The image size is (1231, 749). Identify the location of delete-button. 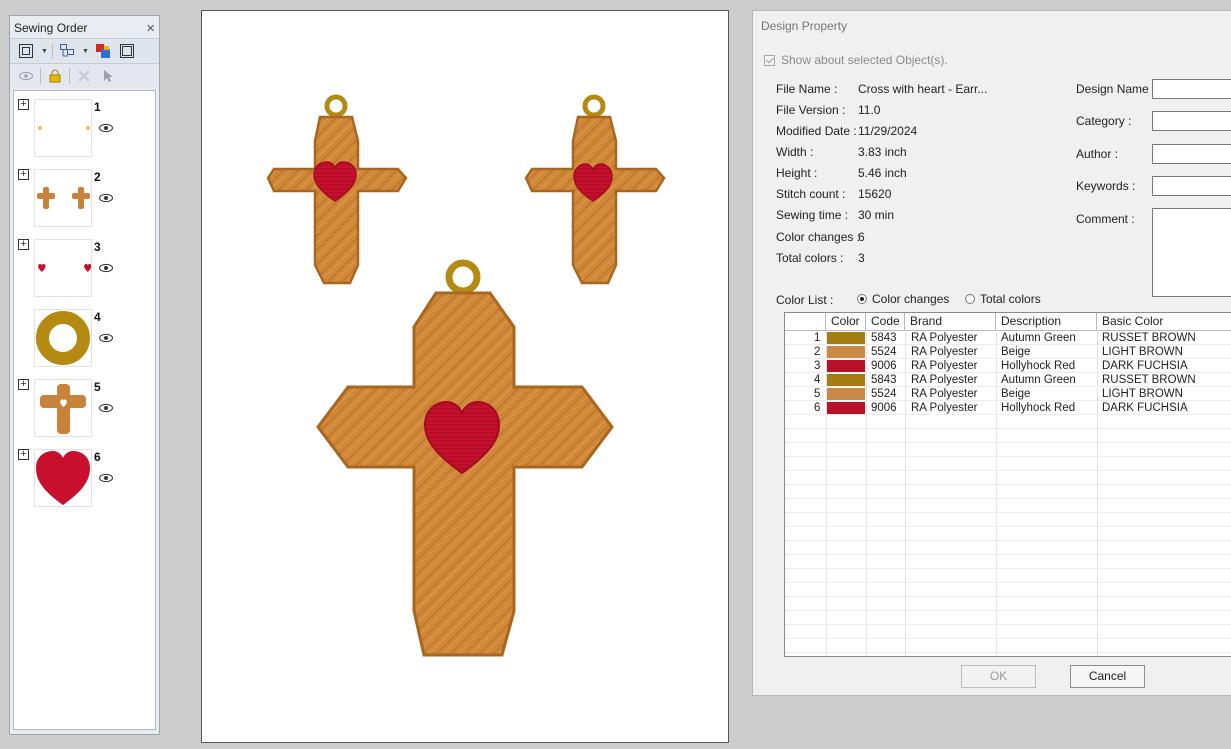
(84, 76).